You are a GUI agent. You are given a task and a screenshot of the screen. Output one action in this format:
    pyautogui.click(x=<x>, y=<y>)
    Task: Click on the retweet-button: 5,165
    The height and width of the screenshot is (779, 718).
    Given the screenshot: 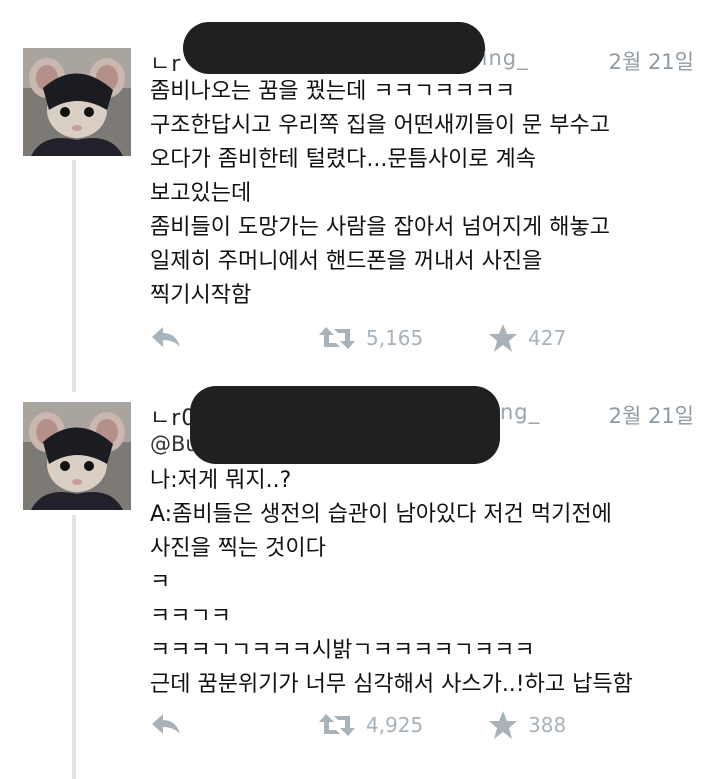 What is the action you would take?
    pyautogui.click(x=370, y=338)
    